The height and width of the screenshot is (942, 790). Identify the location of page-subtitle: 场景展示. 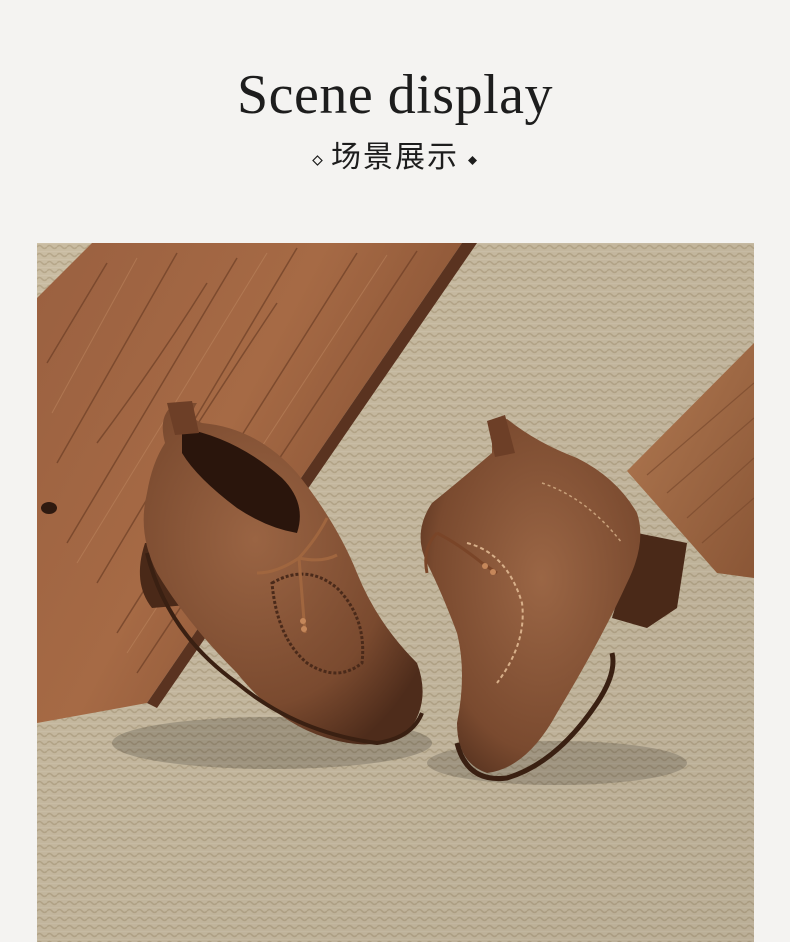
(395, 157).